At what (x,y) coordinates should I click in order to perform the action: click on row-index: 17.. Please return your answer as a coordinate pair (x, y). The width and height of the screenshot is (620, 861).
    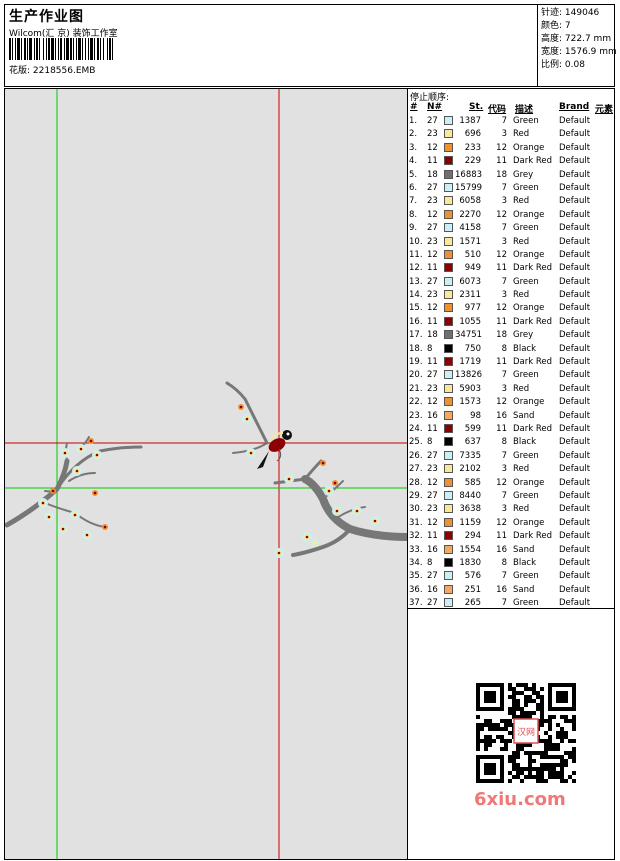
    Looking at the image, I should click on (416, 335).